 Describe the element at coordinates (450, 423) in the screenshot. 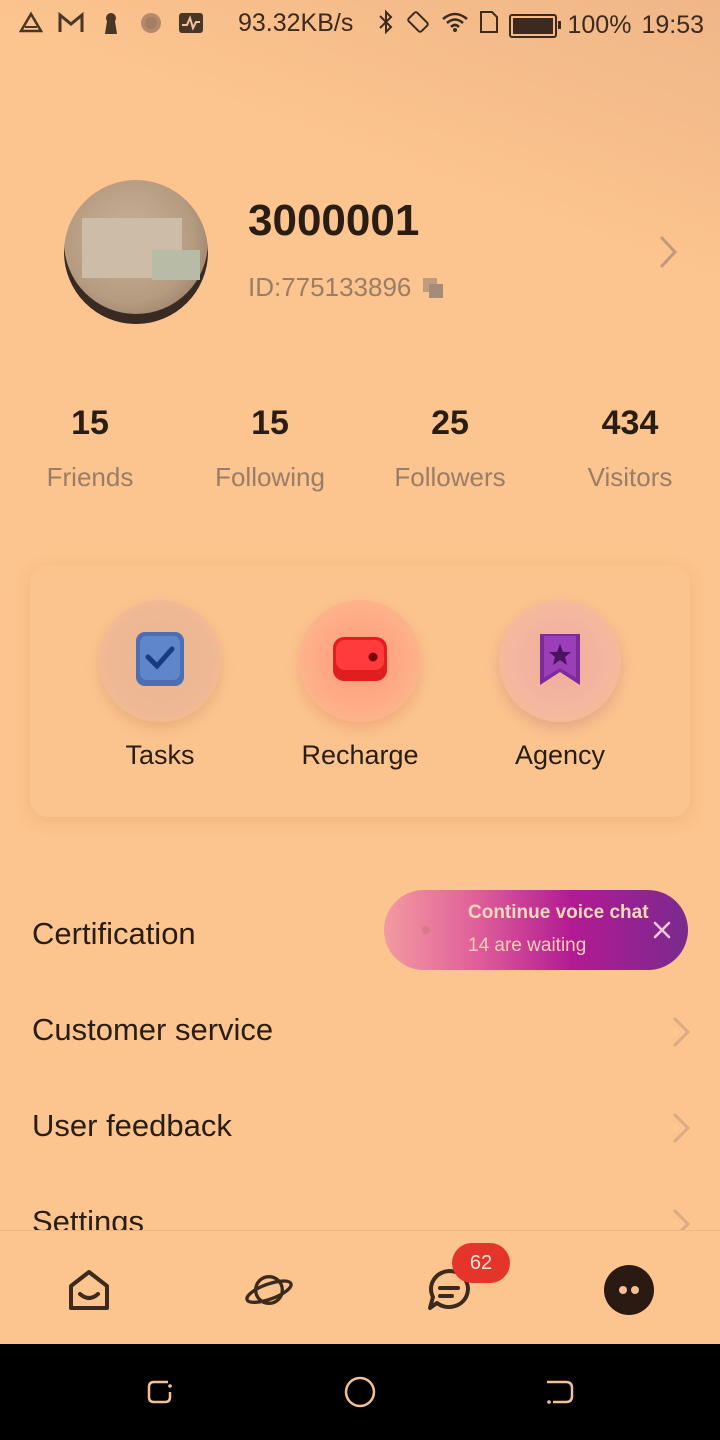

I see `stat-value: 25` at that location.